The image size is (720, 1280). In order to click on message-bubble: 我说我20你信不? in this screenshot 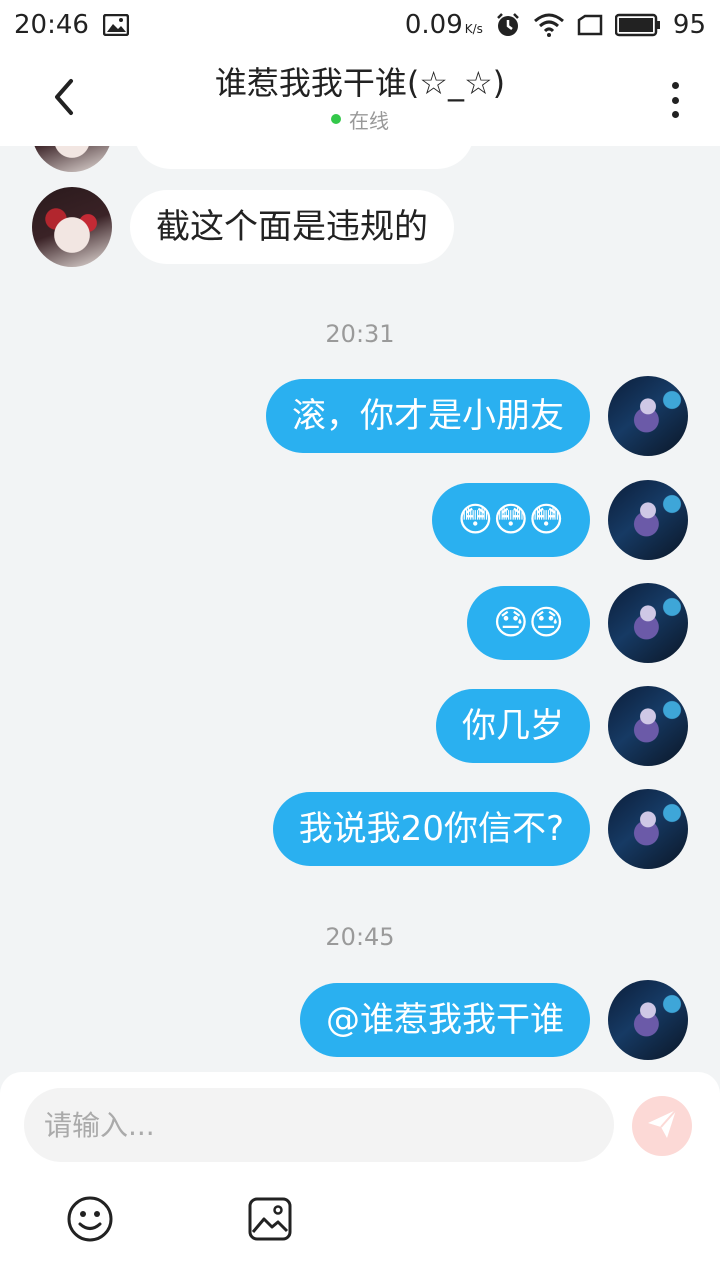, I will do `click(431, 829)`.